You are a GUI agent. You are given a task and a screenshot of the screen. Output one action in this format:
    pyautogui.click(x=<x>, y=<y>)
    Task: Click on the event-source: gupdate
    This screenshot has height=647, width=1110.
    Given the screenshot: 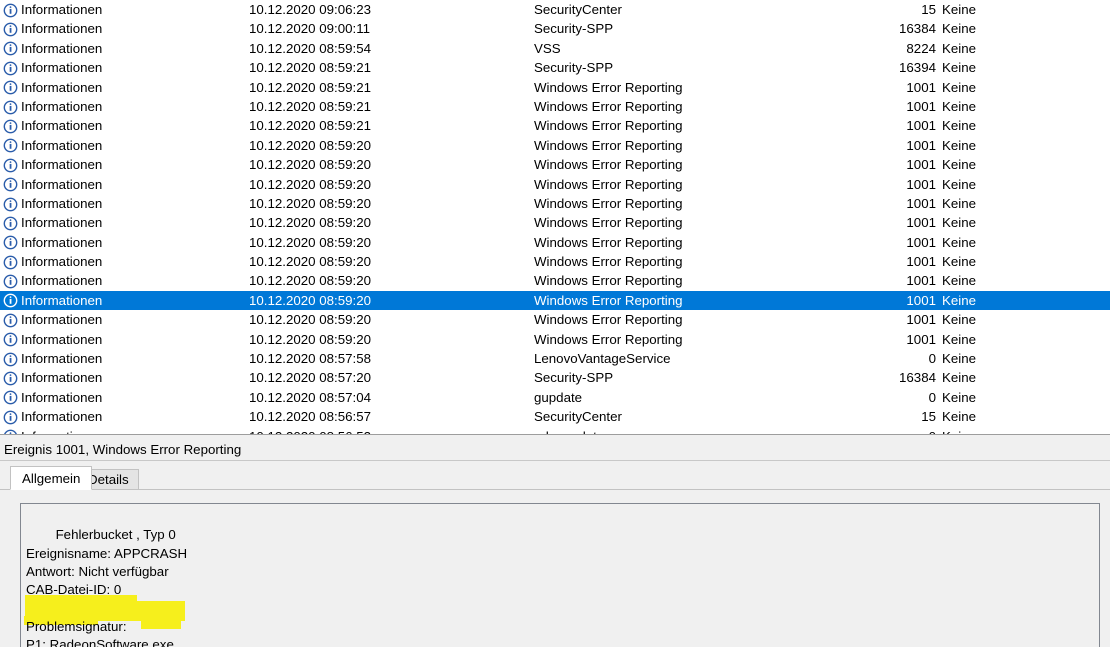 What is the action you would take?
    pyautogui.click(x=558, y=397)
    